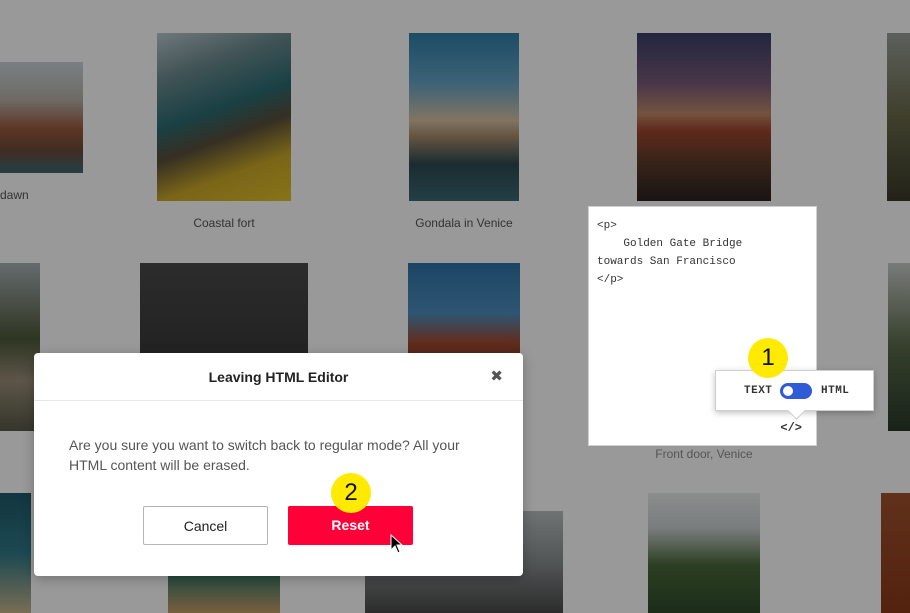  What do you see at coordinates (768, 358) in the screenshot?
I see `step-1-marker: 1` at bounding box center [768, 358].